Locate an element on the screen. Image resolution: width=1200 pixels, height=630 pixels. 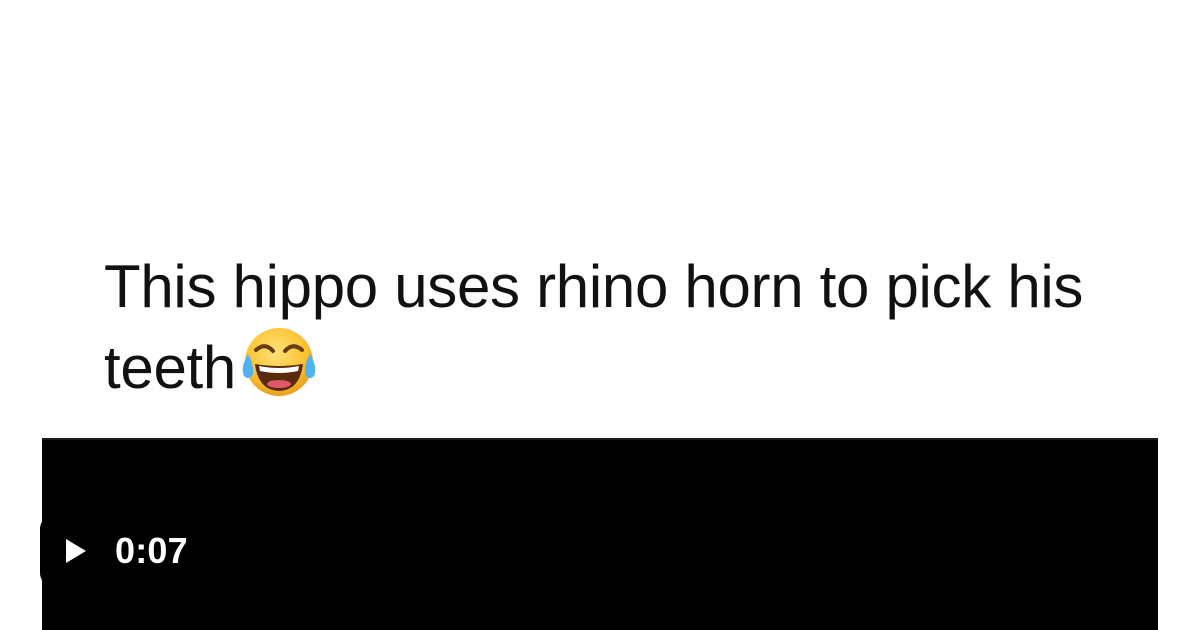
face-with-tears-of-joy-icon is located at coordinates (279, 362).